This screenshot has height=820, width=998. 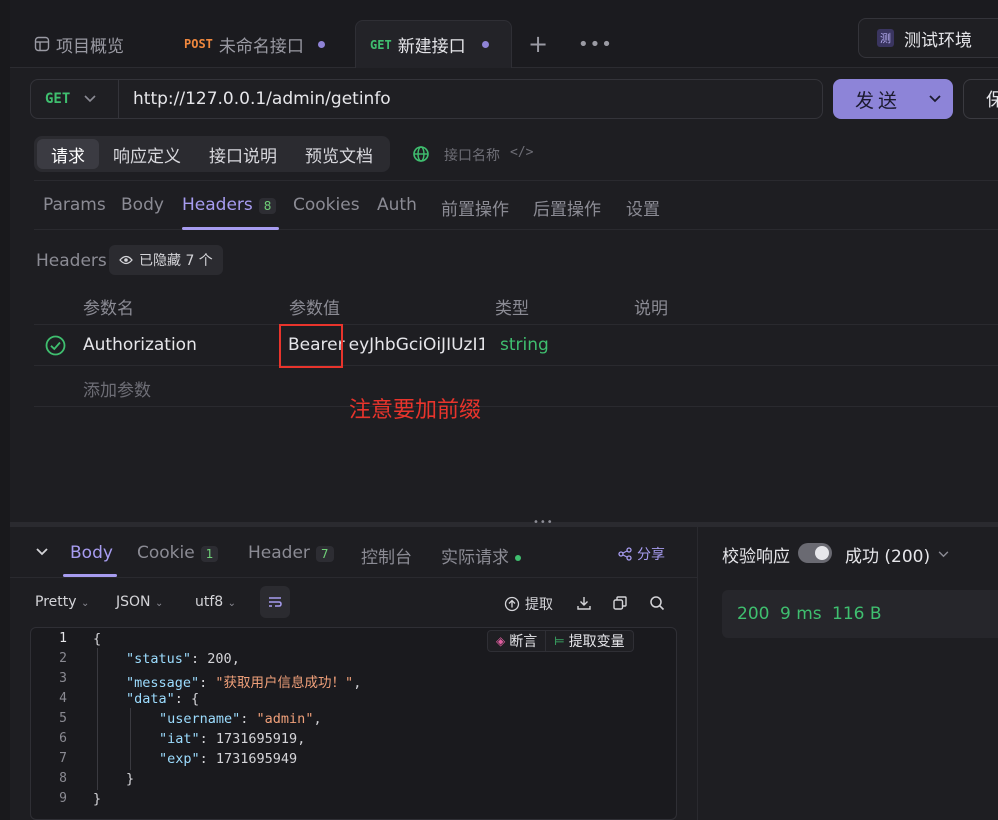 I want to click on indent-guide, so click(x=130, y=739).